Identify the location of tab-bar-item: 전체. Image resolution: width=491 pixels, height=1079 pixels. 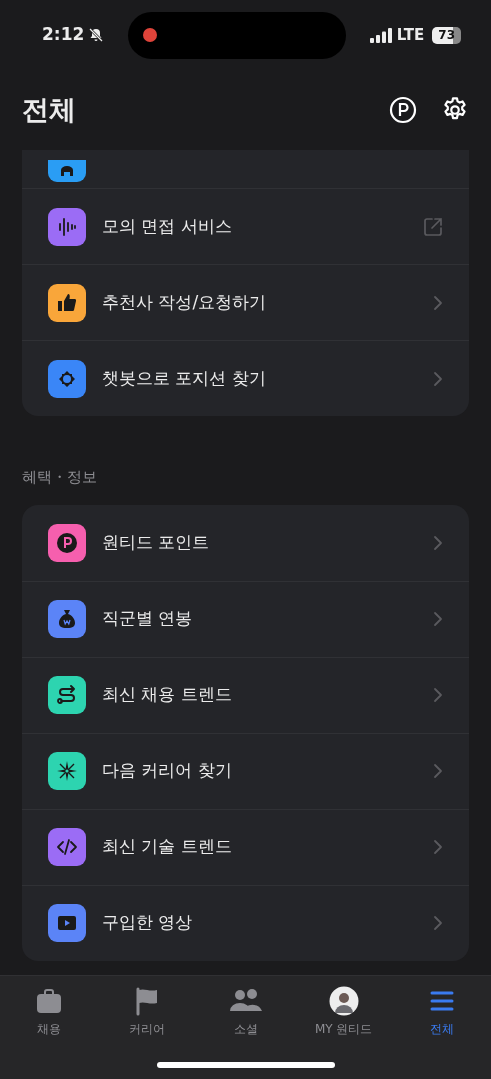
(441, 1012).